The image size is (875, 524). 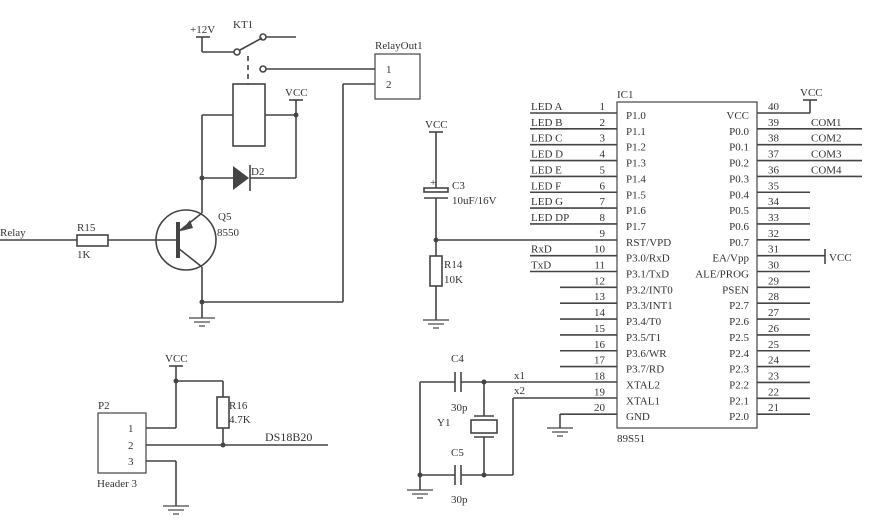 I want to click on ic1-pin-number: 34, so click(x=774, y=202).